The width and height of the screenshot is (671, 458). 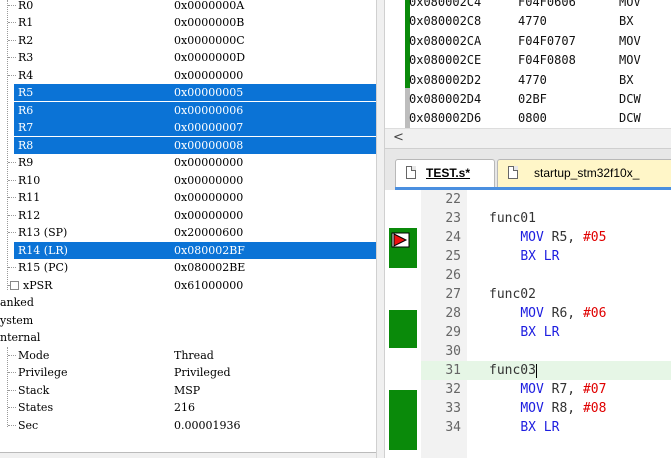 What do you see at coordinates (587, 173) in the screenshot?
I see `tab-label: startup_stm32f10x_` at bounding box center [587, 173].